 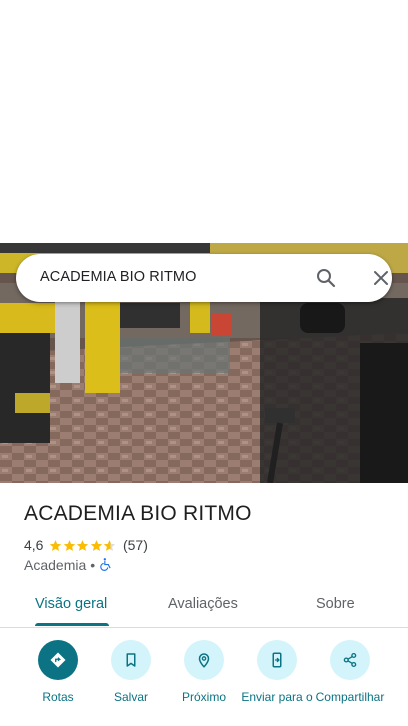 What do you see at coordinates (203, 697) in the screenshot?
I see `nearby-label: Próximo` at bounding box center [203, 697].